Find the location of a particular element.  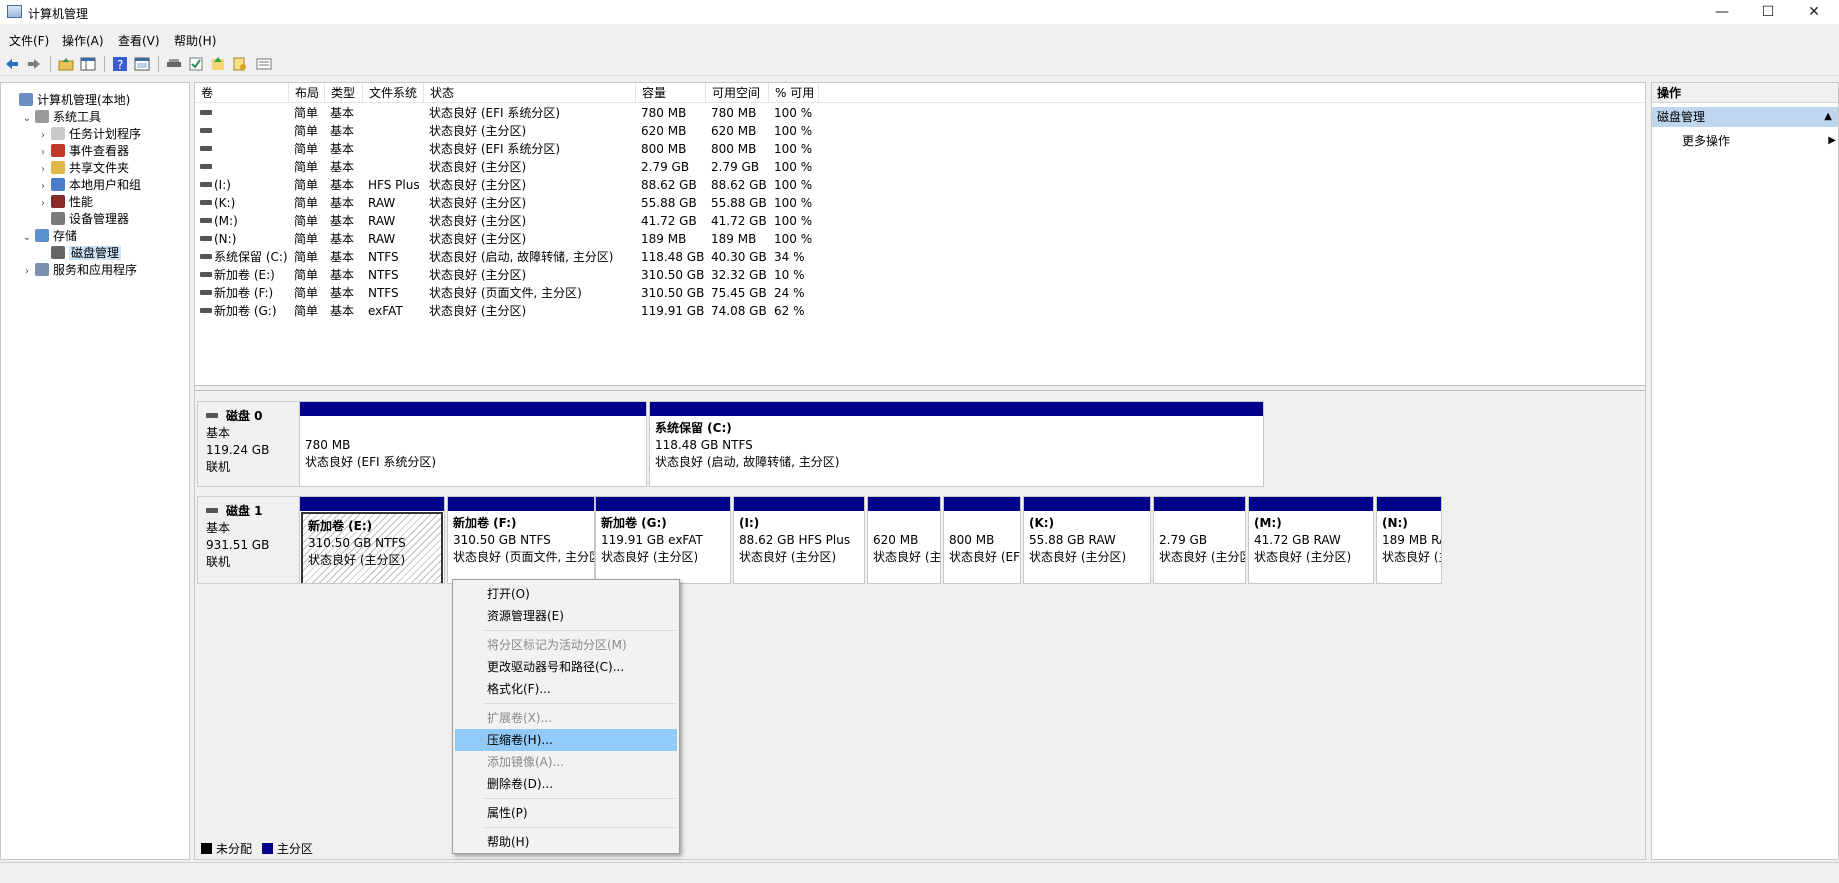

column-header: 可用空间 is located at coordinates (737, 93).